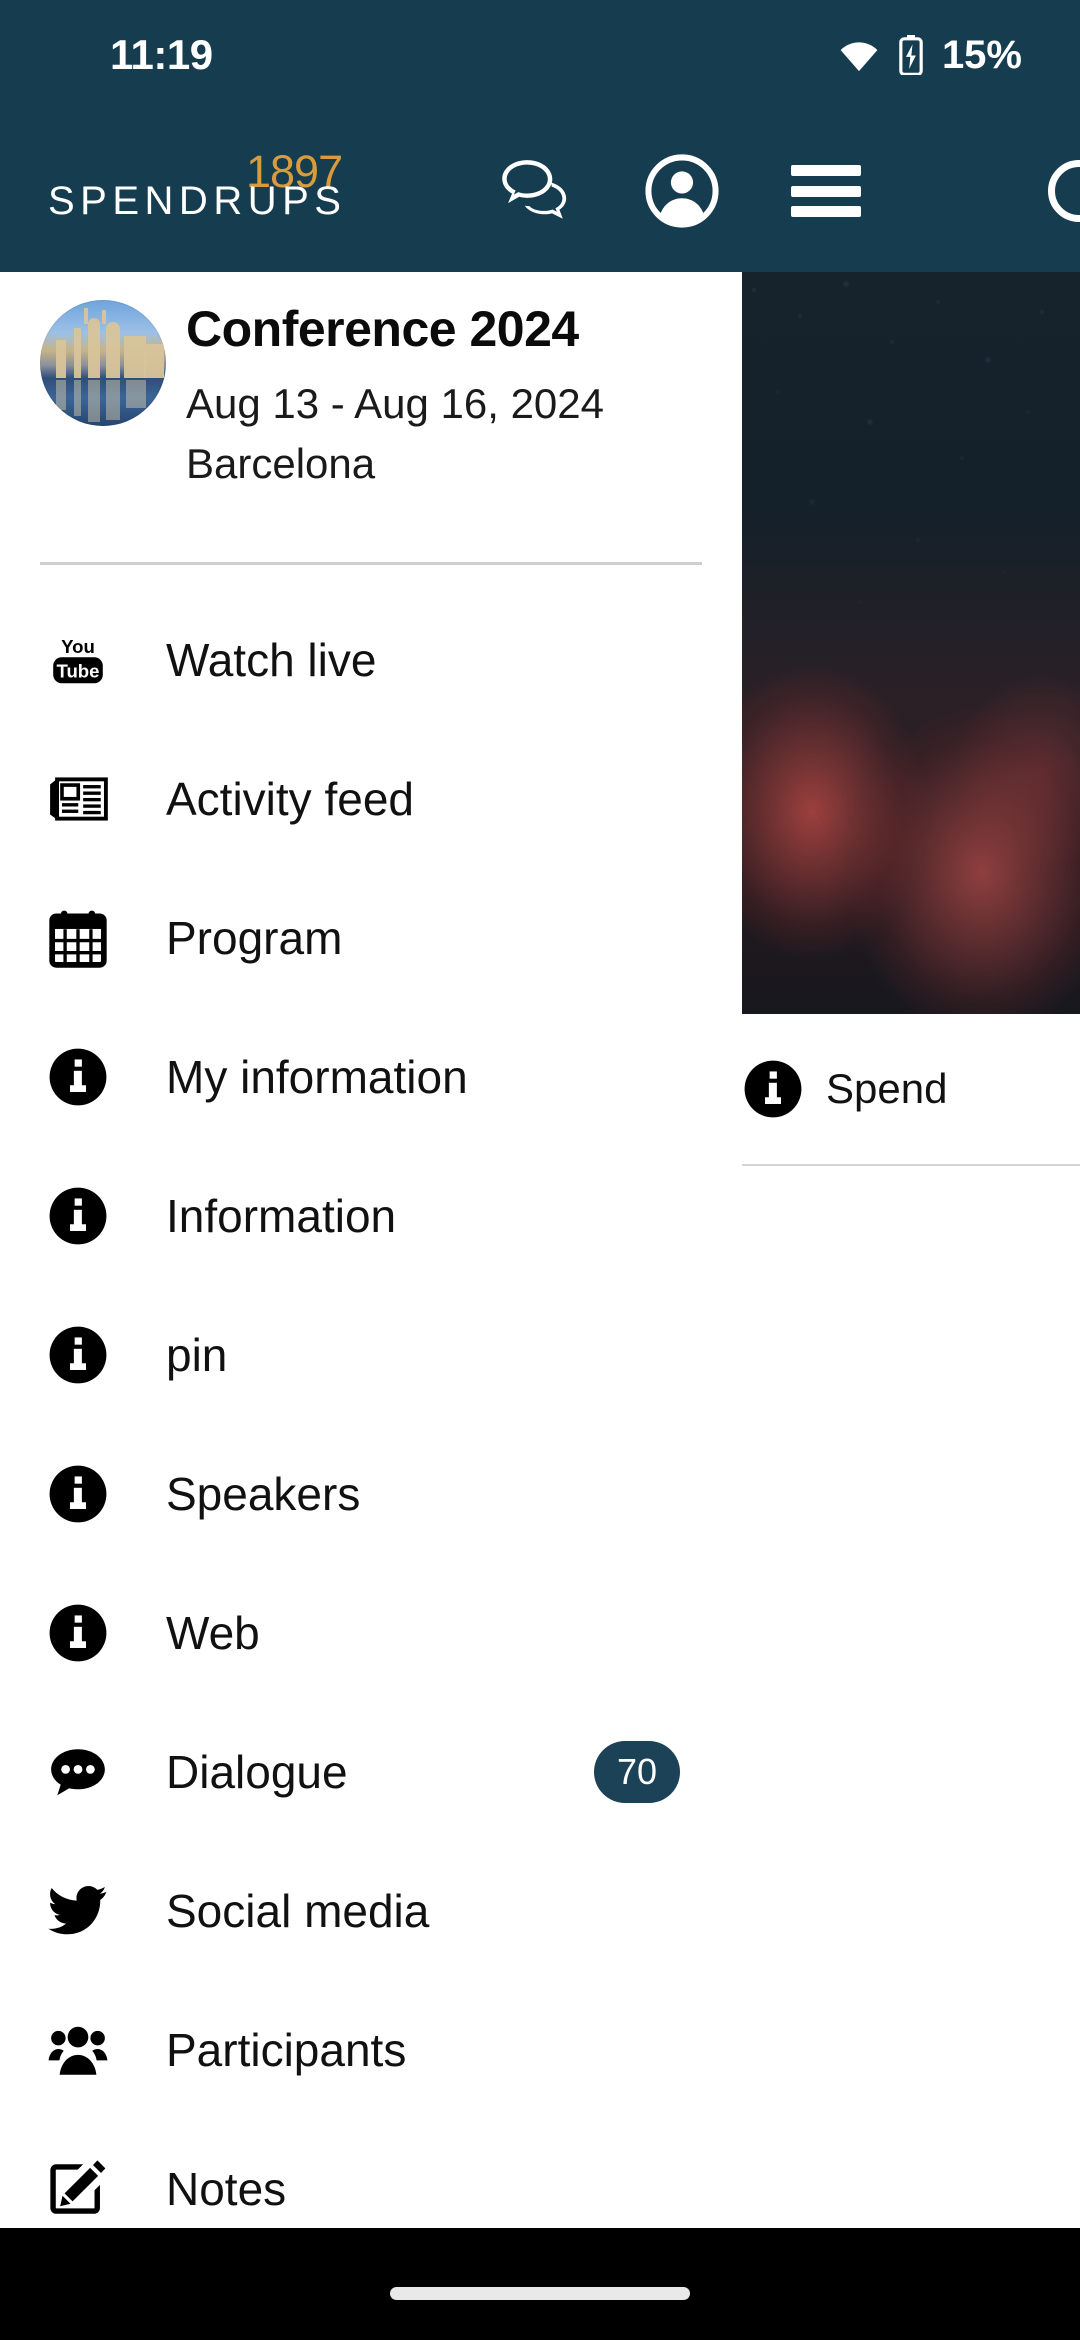 Image resolution: width=1080 pixels, height=2340 pixels. I want to click on pencil-square-icon, so click(78, 2189).